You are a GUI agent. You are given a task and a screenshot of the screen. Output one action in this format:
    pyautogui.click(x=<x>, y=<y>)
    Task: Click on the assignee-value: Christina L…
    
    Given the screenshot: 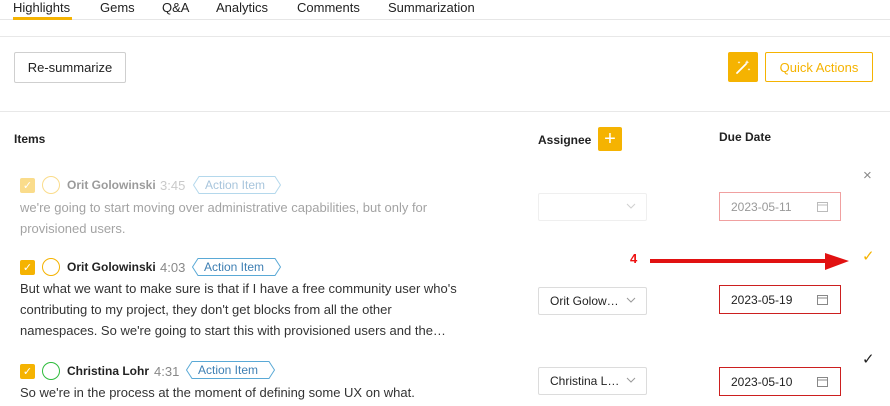 What is the action you would take?
    pyautogui.click(x=585, y=381)
    